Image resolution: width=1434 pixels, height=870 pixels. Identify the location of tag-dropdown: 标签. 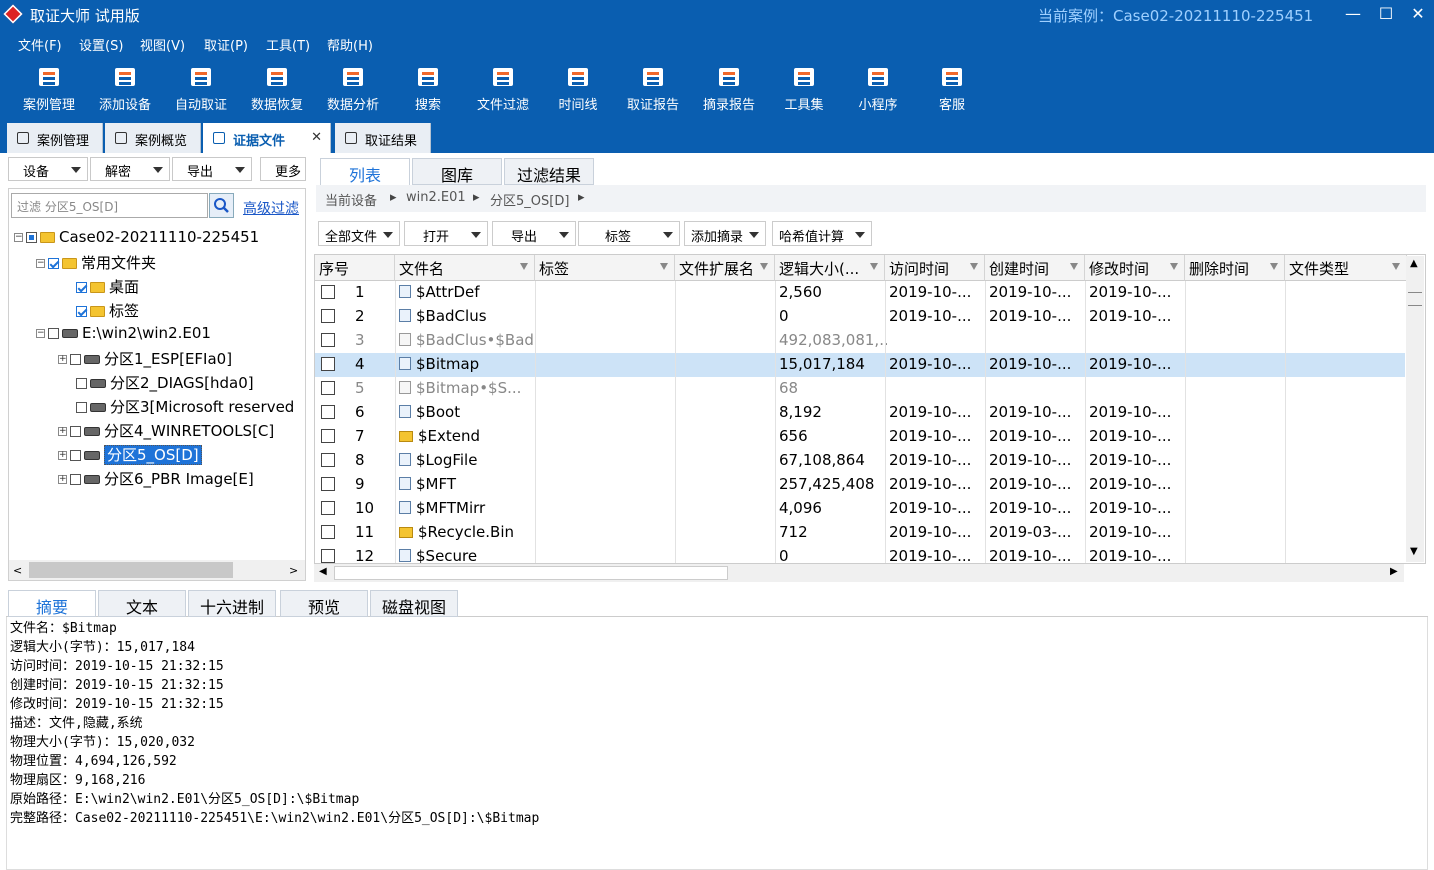
(629, 233).